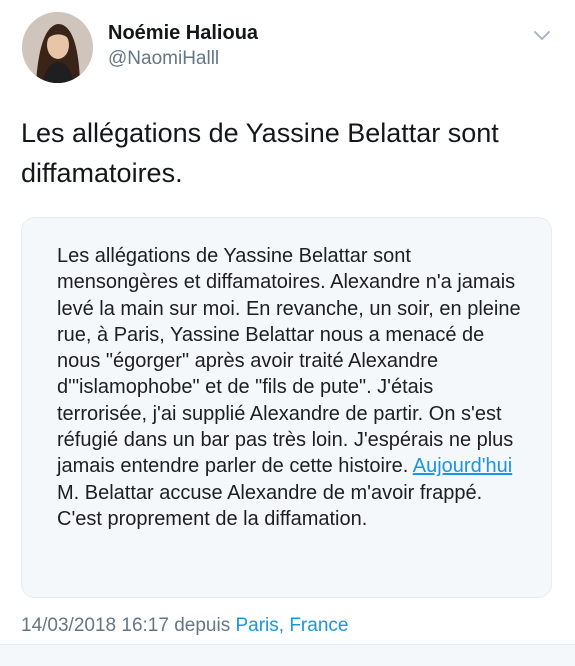 This screenshot has width=575, height=666. Describe the element at coordinates (287, 655) in the screenshot. I see `bottom-divider` at that location.